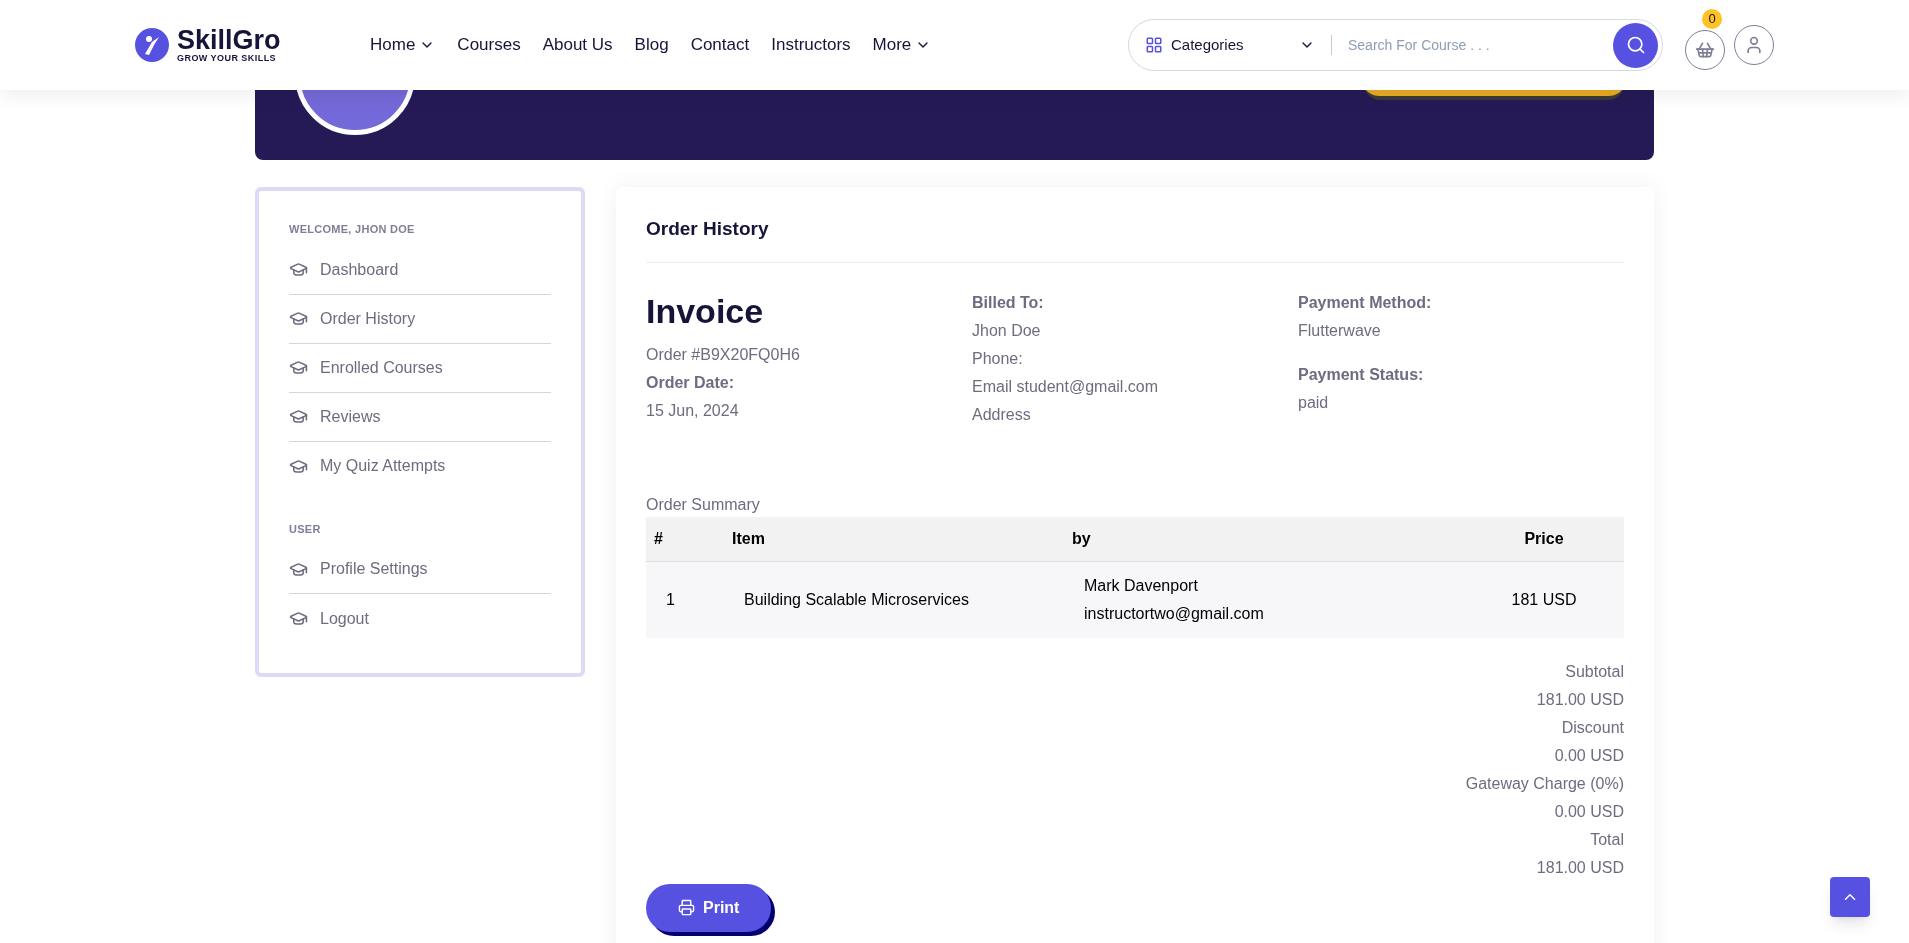 The image size is (1909, 943). I want to click on order-number: Order #B9X20FQ0H6, so click(723, 354).